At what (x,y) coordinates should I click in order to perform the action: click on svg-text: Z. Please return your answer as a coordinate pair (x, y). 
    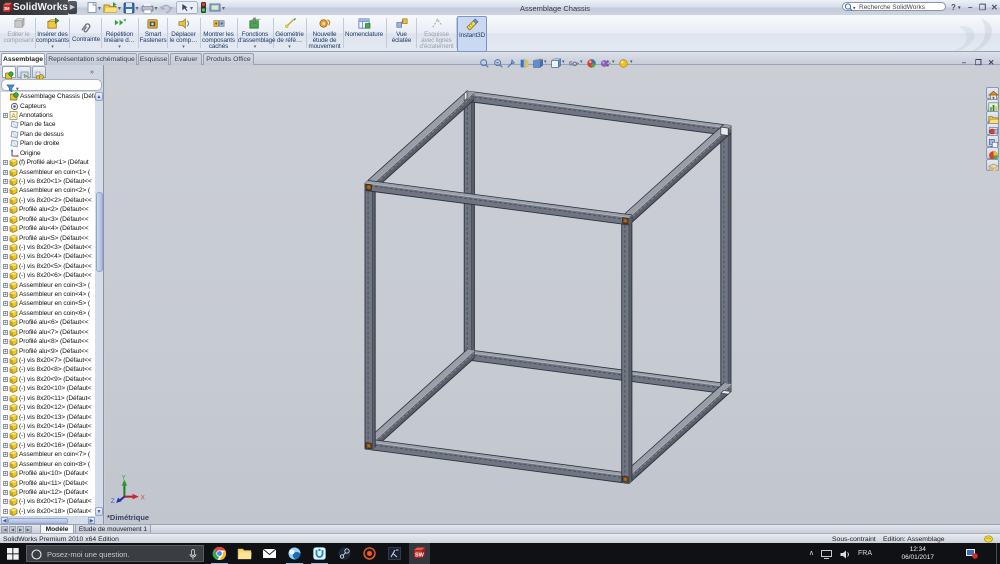
    Looking at the image, I should click on (113, 501).